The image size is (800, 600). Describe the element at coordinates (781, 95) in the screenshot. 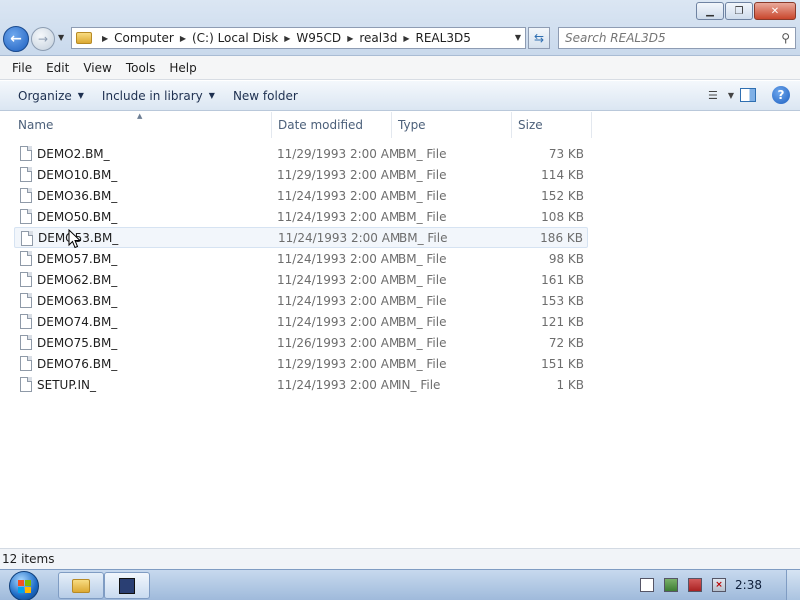

I see `question-mark-icon: ?` at that location.